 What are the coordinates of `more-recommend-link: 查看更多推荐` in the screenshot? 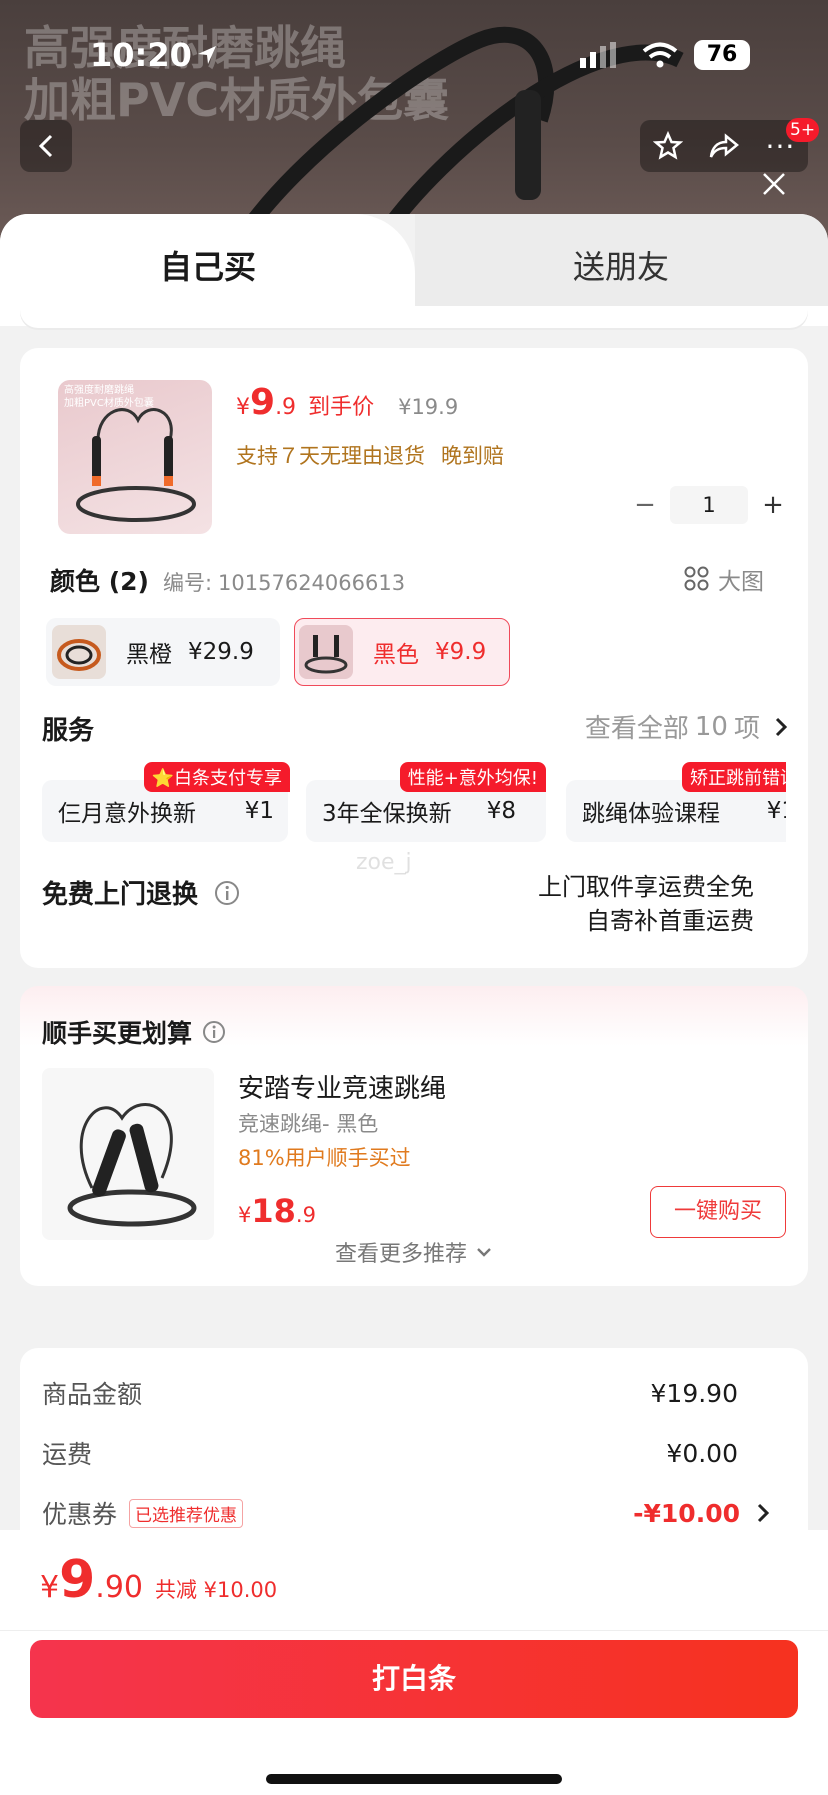 It's located at (414, 1252).